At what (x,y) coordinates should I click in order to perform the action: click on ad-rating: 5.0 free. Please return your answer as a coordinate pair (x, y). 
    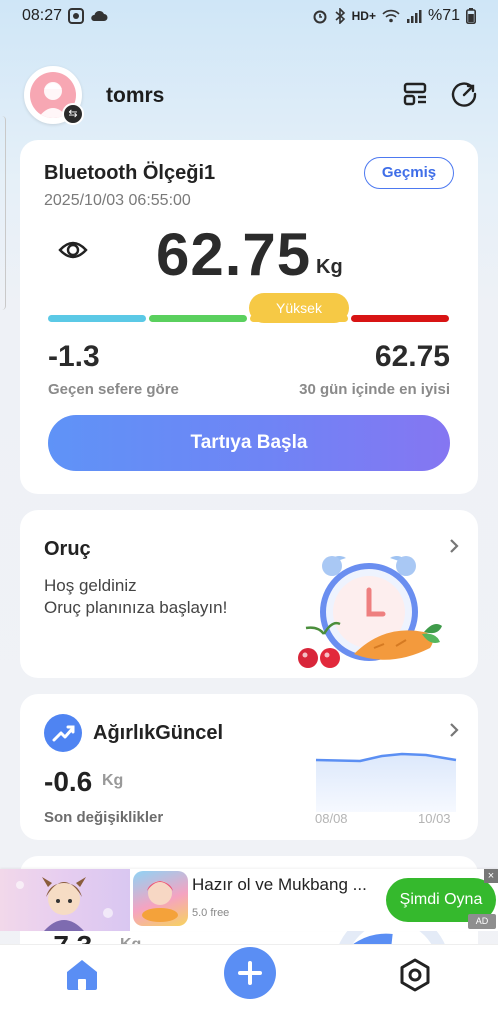
    Looking at the image, I should click on (211, 913).